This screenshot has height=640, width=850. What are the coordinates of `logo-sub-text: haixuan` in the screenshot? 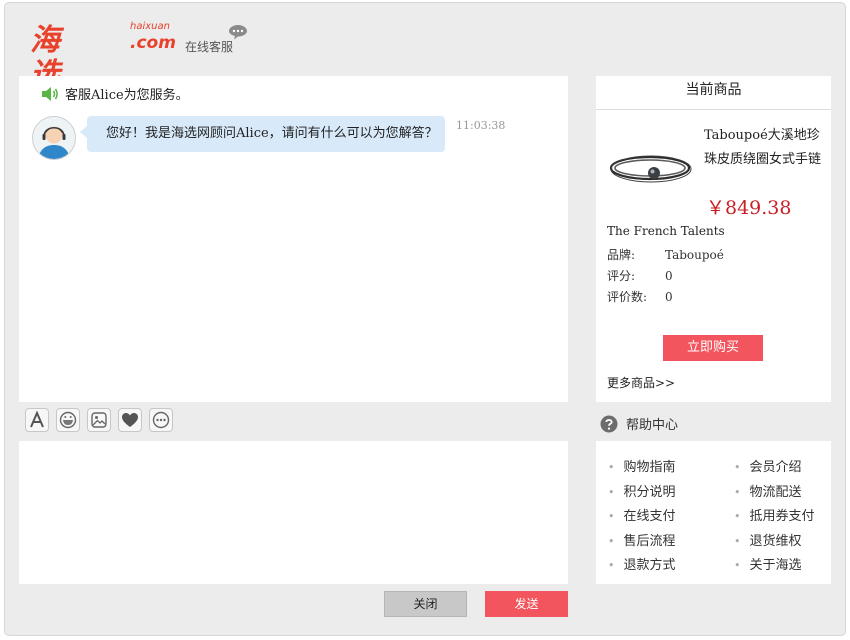 It's located at (150, 26).